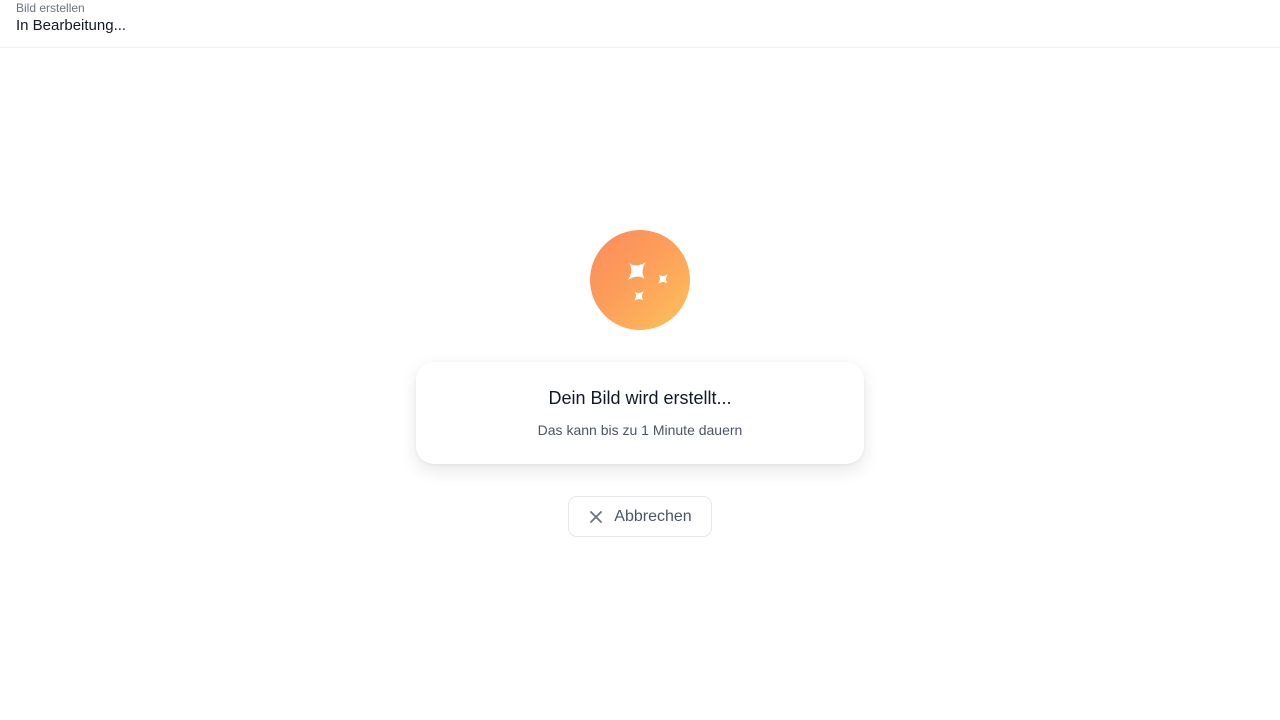 Image resolution: width=1280 pixels, height=720 pixels. Describe the element at coordinates (596, 517) in the screenshot. I see `close-icon` at that location.